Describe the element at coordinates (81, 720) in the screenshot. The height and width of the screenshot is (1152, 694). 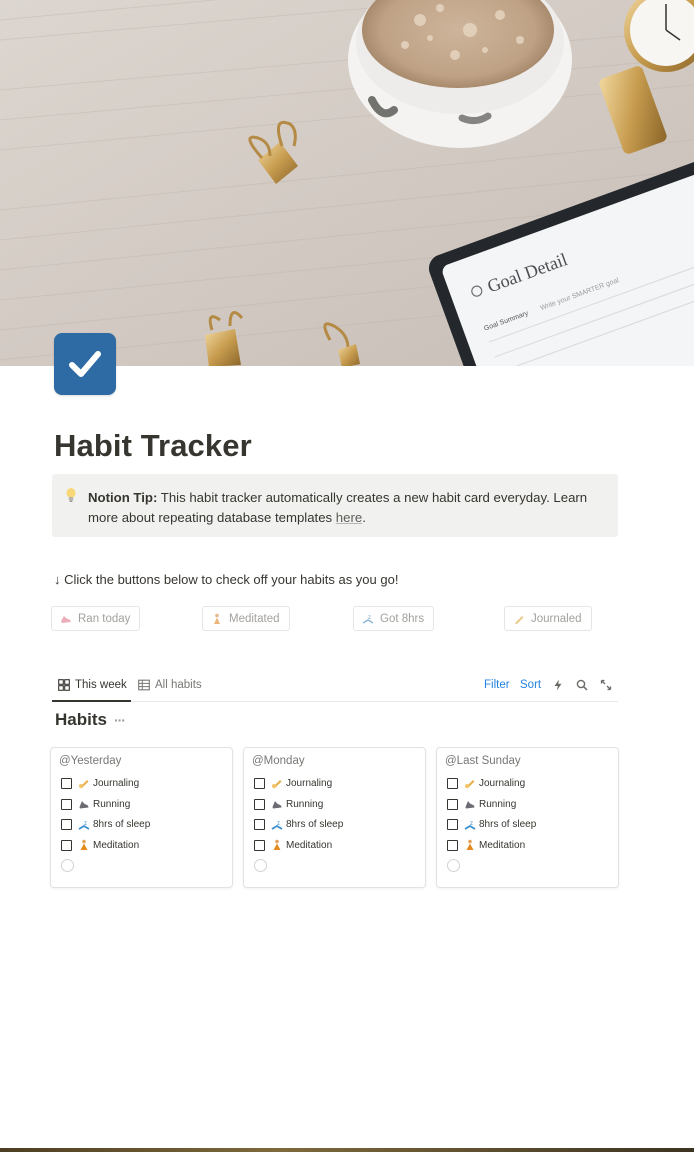
I see `database-title-text: Habits` at that location.